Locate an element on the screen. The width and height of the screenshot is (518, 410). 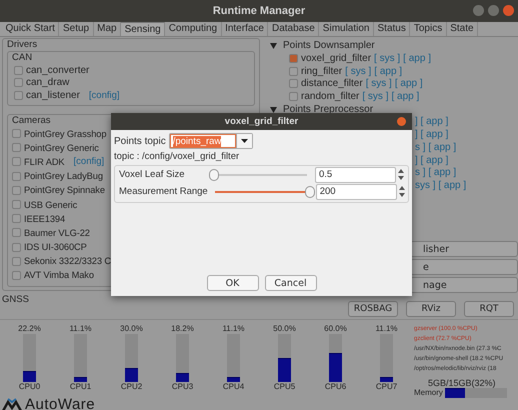
tool-button: RViz is located at coordinates (431, 309).